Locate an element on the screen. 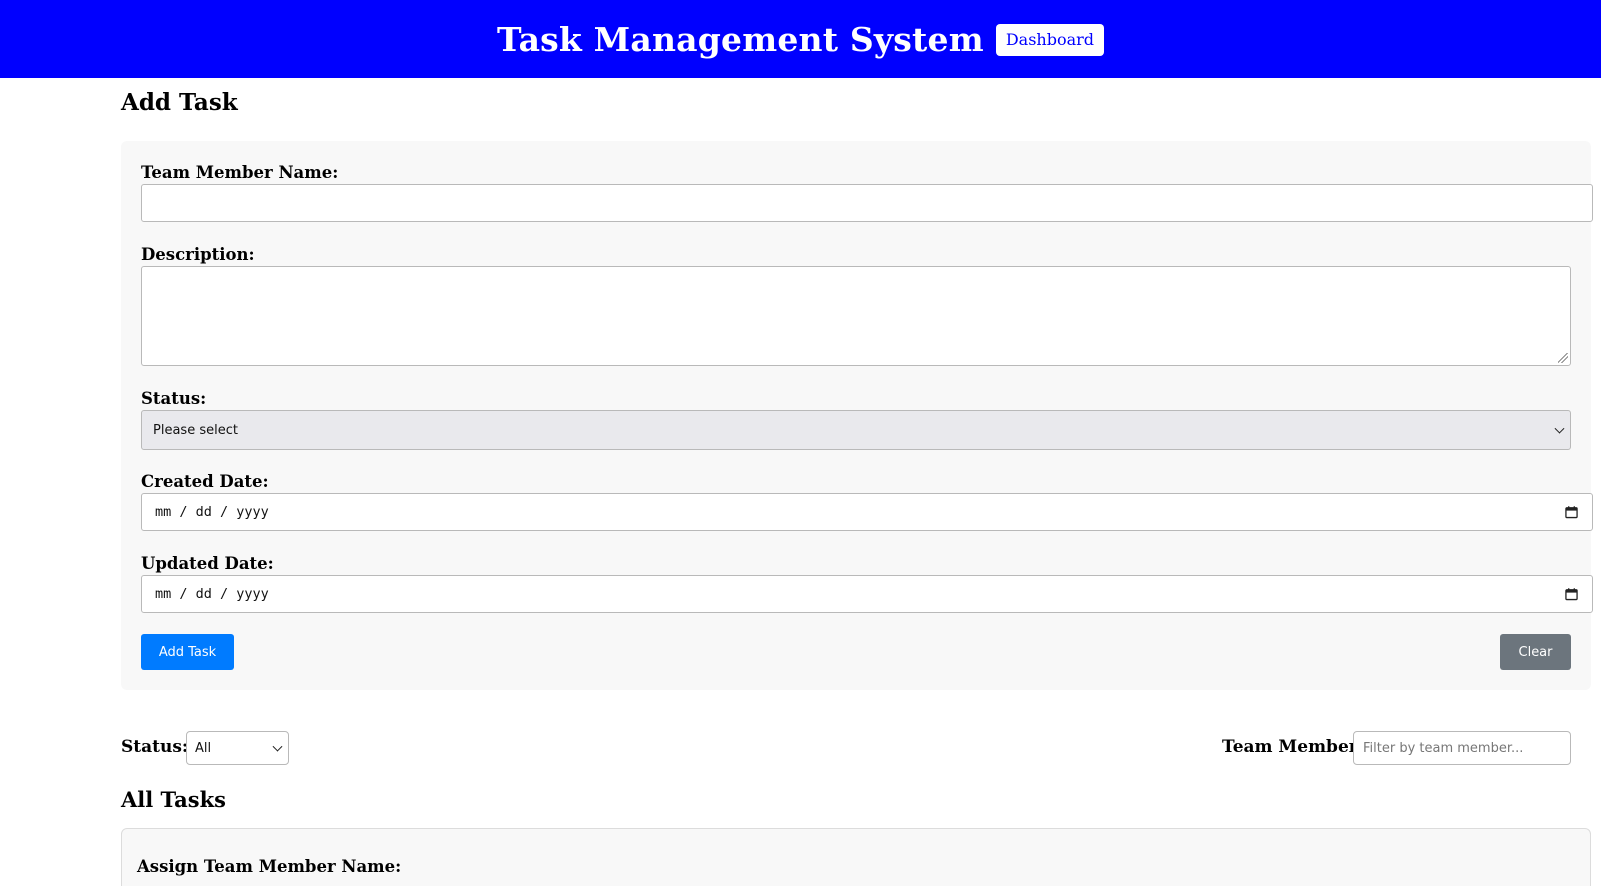  created-date-label: Created Date: is located at coordinates (205, 481).